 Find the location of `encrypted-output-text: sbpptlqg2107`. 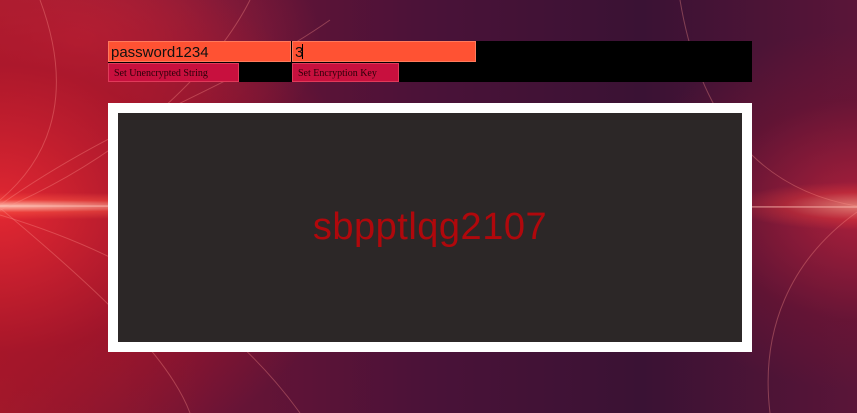

encrypted-output-text: sbpptlqg2107 is located at coordinates (430, 227).